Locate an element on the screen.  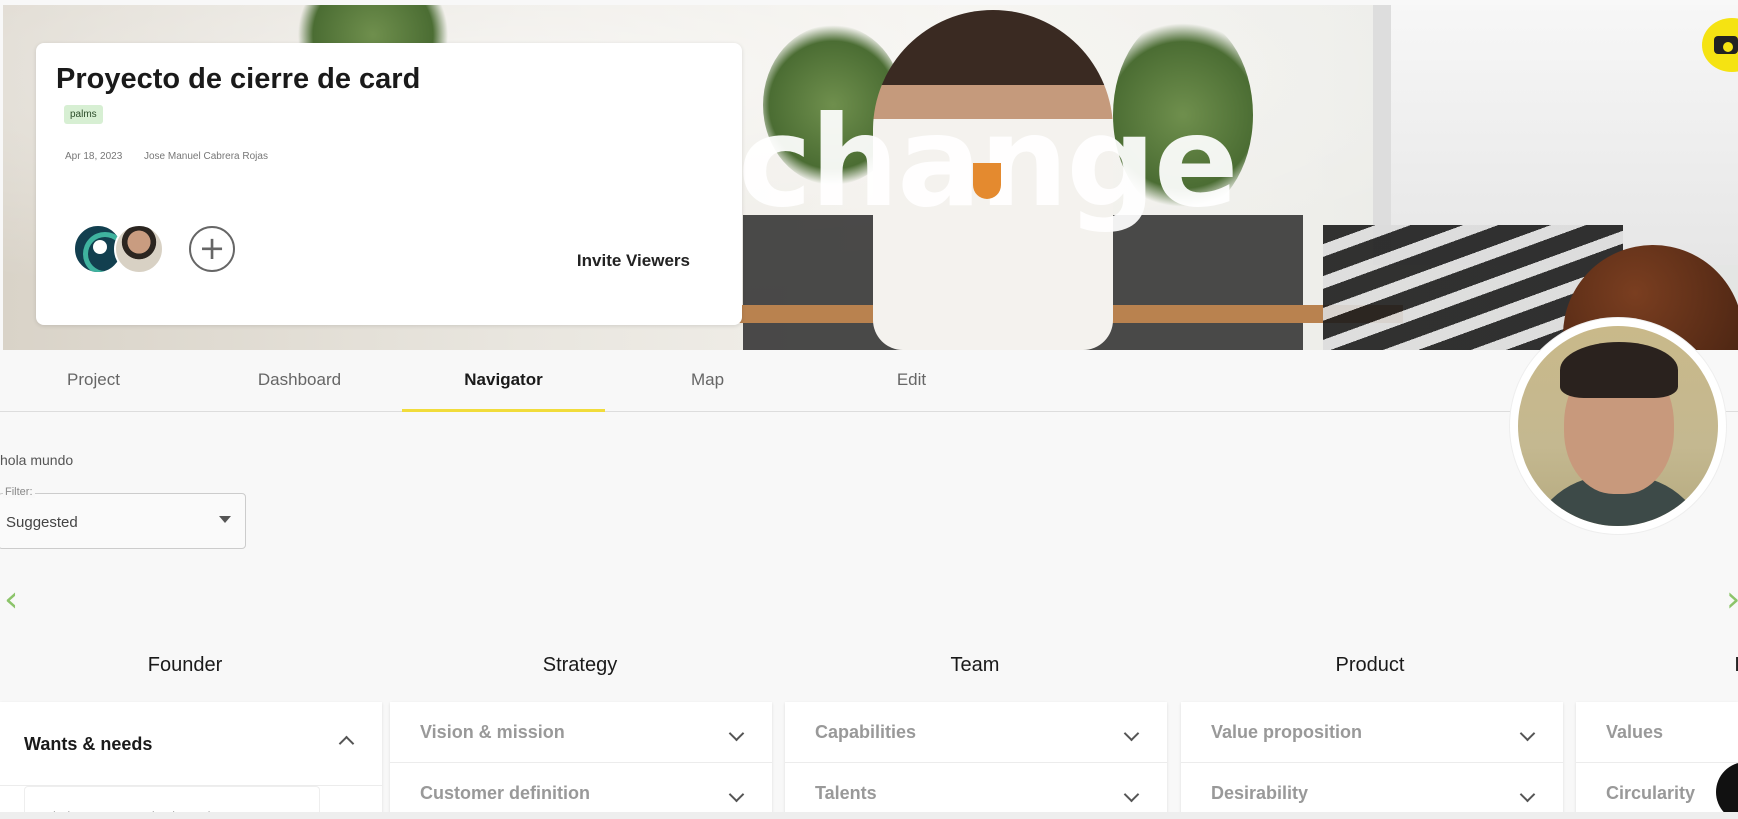
tab-project: Project is located at coordinates (97, 381).